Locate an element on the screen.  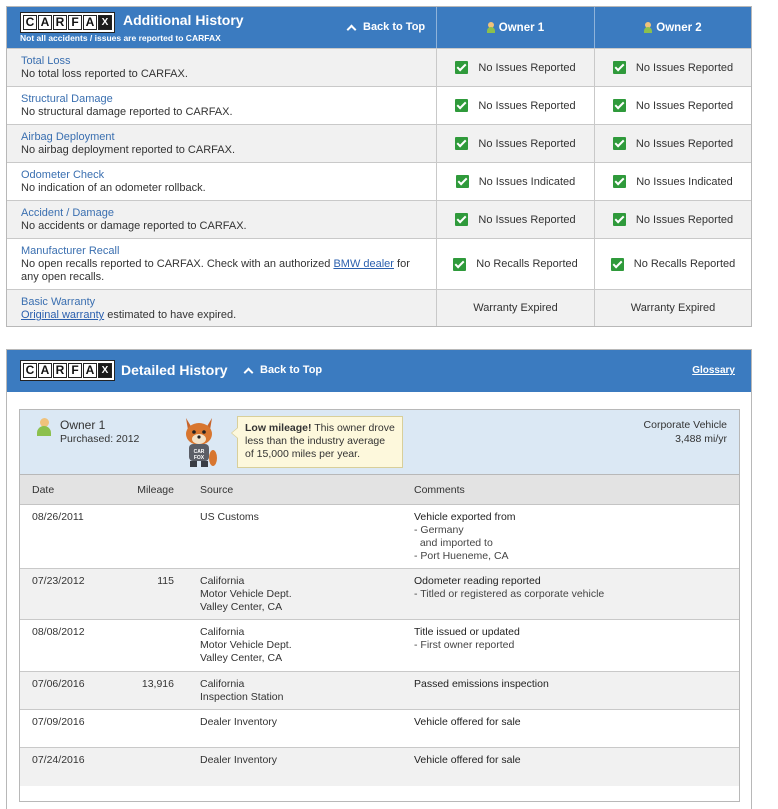
record-date: 07/23/2012 is located at coordinates (58, 581).